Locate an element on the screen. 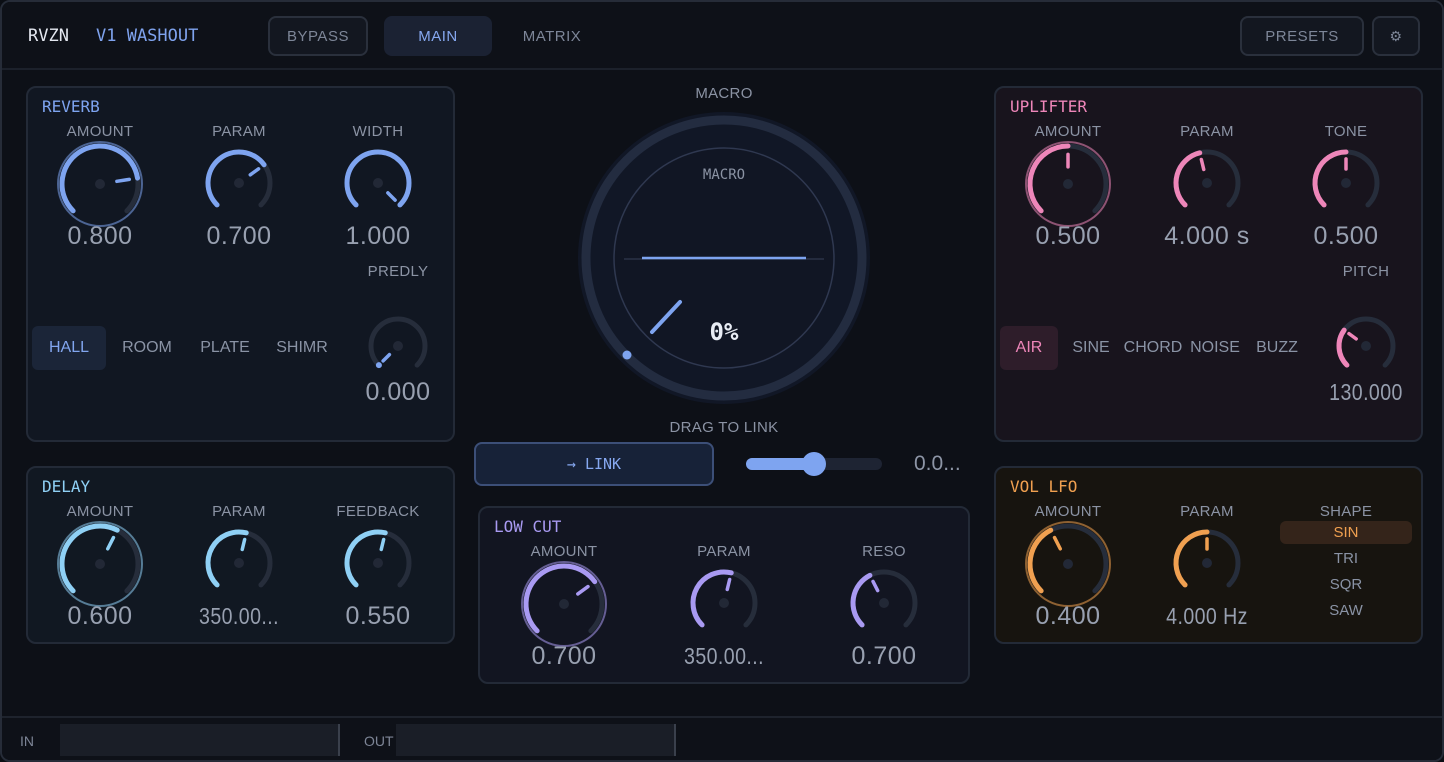 This screenshot has width=1444, height=762. reverb-width-knob is located at coordinates (378, 183).